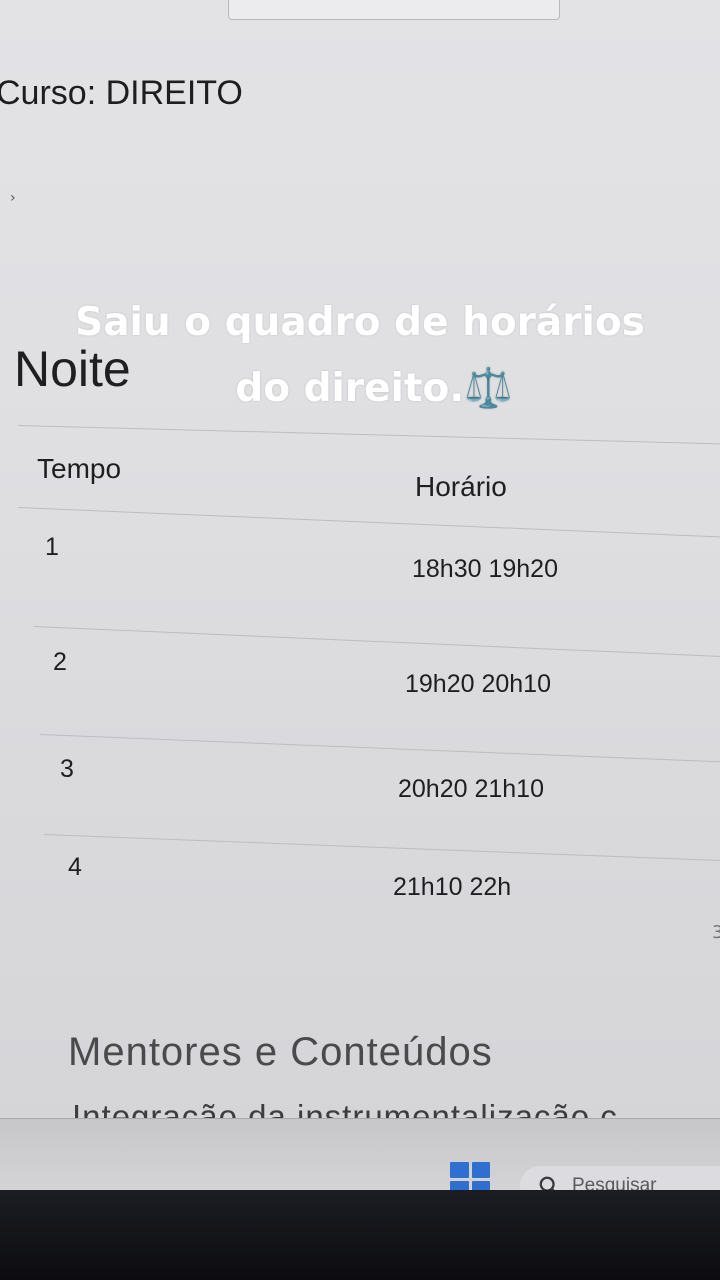 This screenshot has width=720, height=1280. Describe the element at coordinates (174, 93) in the screenshot. I see `course-value: DIREITO` at that location.